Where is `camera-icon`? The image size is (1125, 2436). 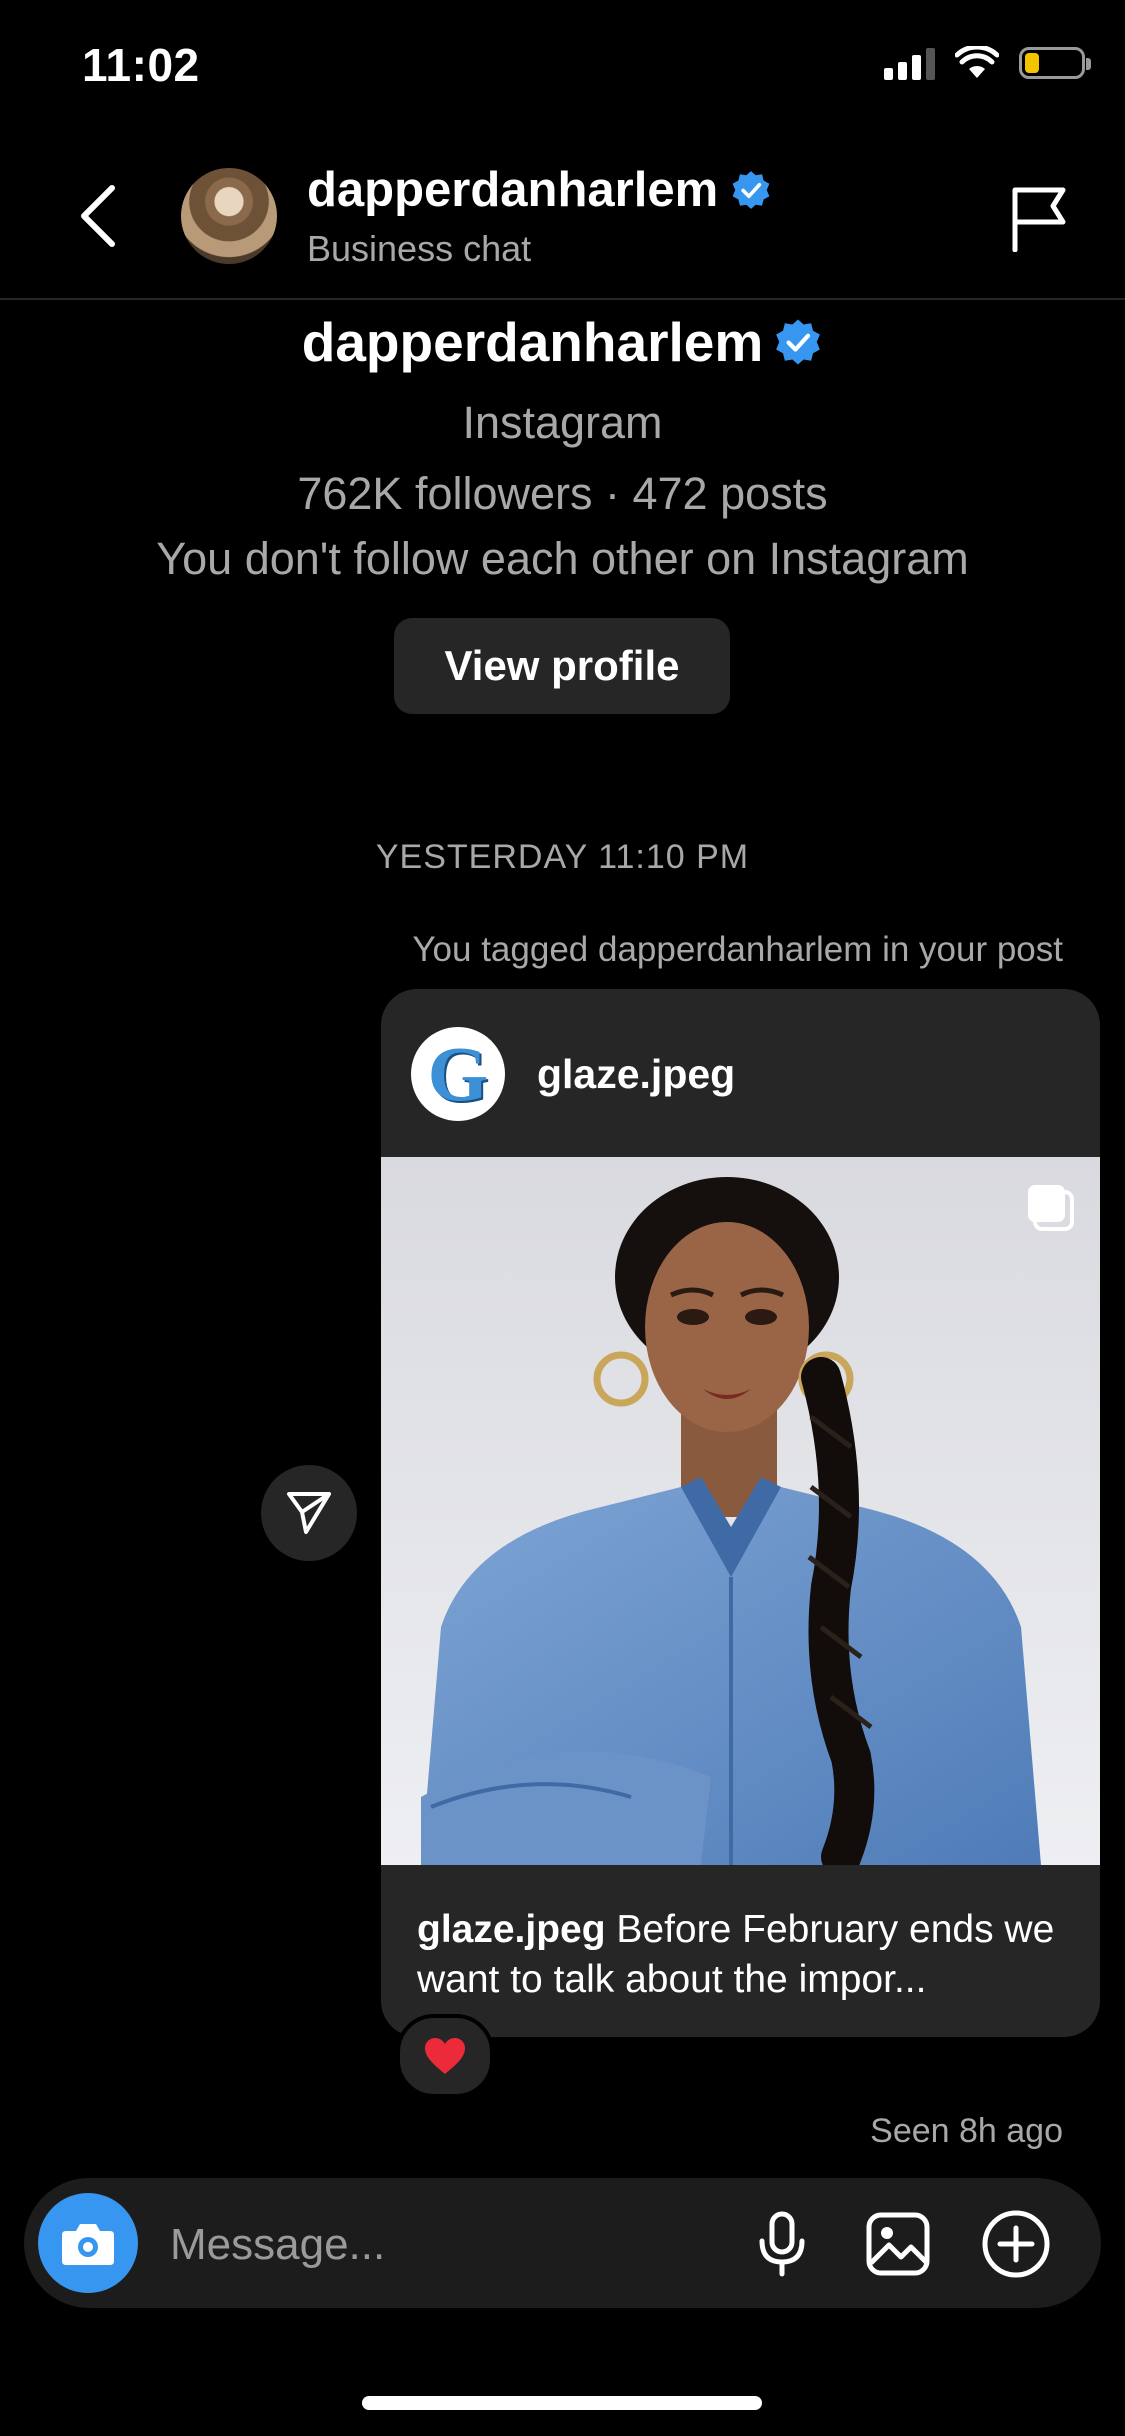 camera-icon is located at coordinates (88, 2244).